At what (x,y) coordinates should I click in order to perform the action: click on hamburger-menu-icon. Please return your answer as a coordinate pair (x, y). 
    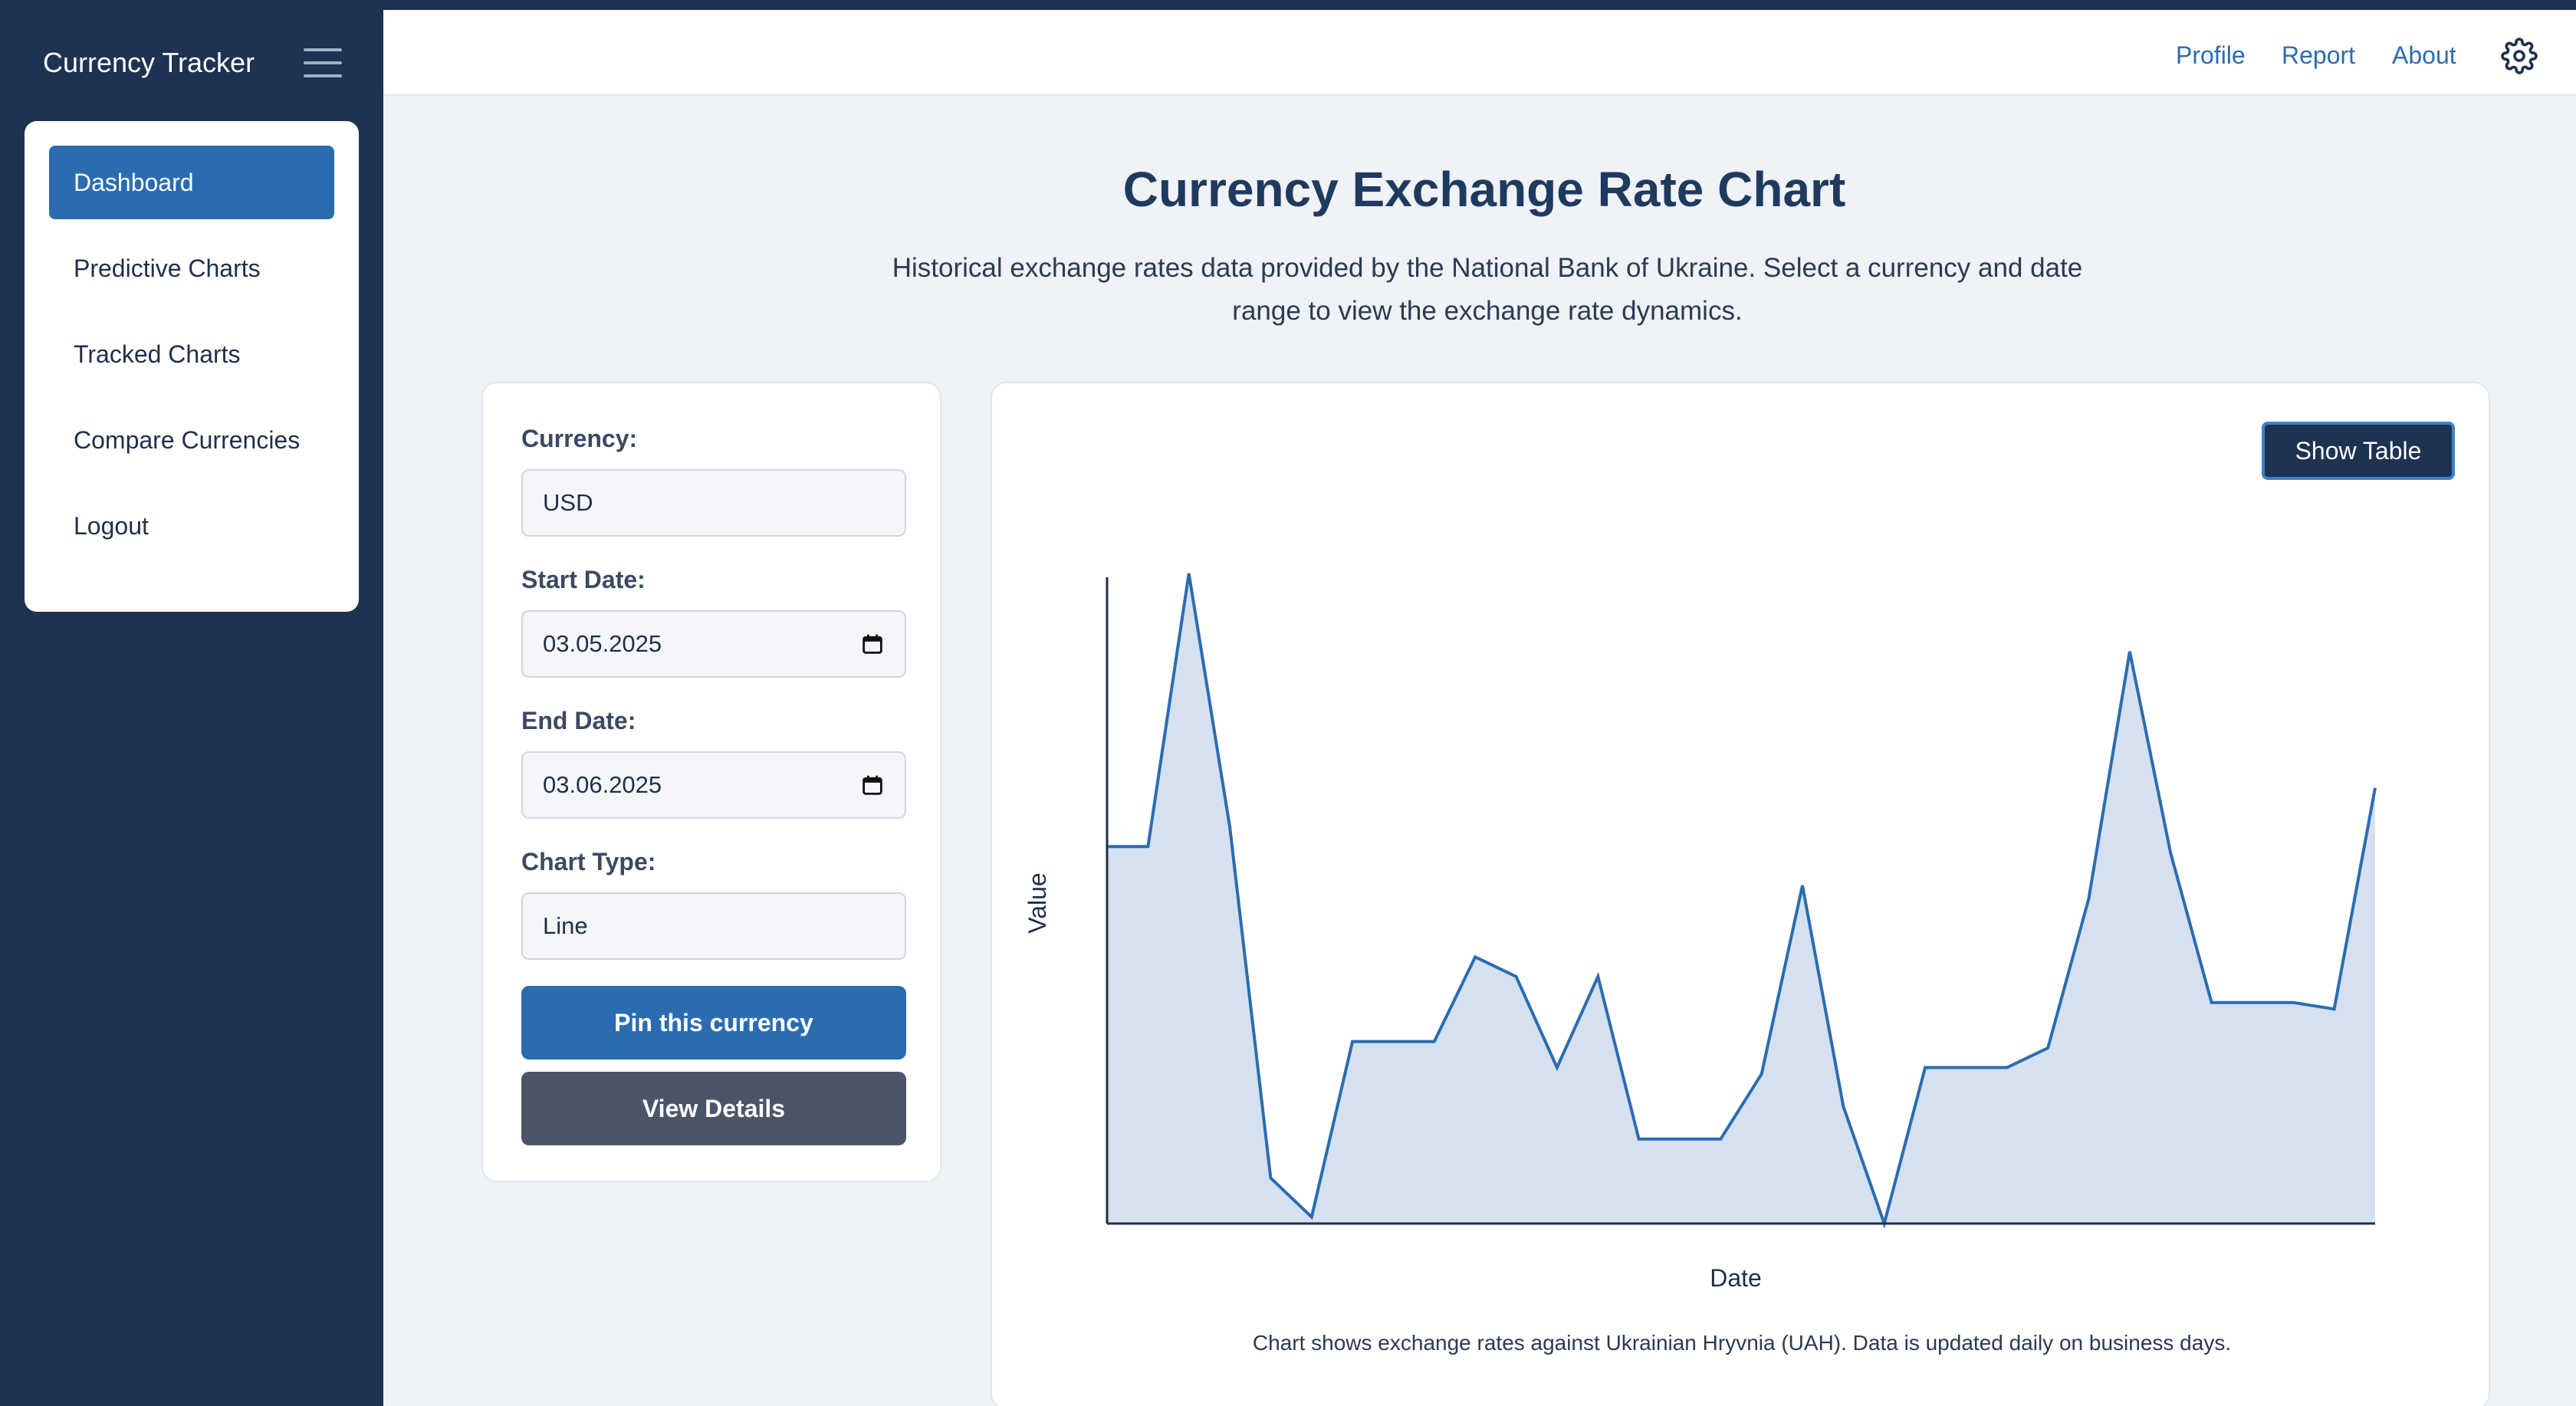
    Looking at the image, I should click on (323, 62).